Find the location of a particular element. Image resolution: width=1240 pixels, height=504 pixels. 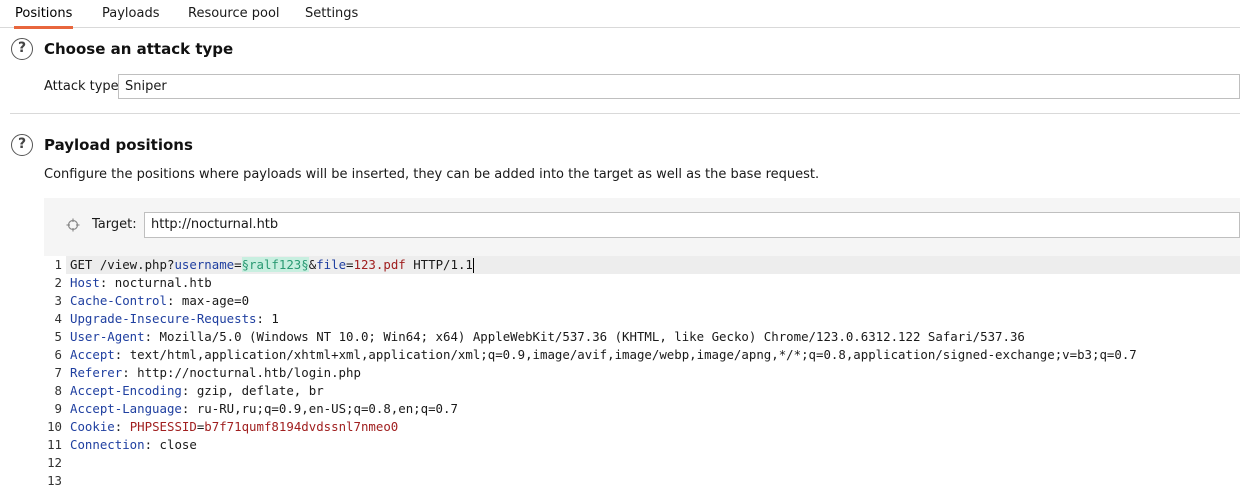

text-cursor is located at coordinates (473, 265).